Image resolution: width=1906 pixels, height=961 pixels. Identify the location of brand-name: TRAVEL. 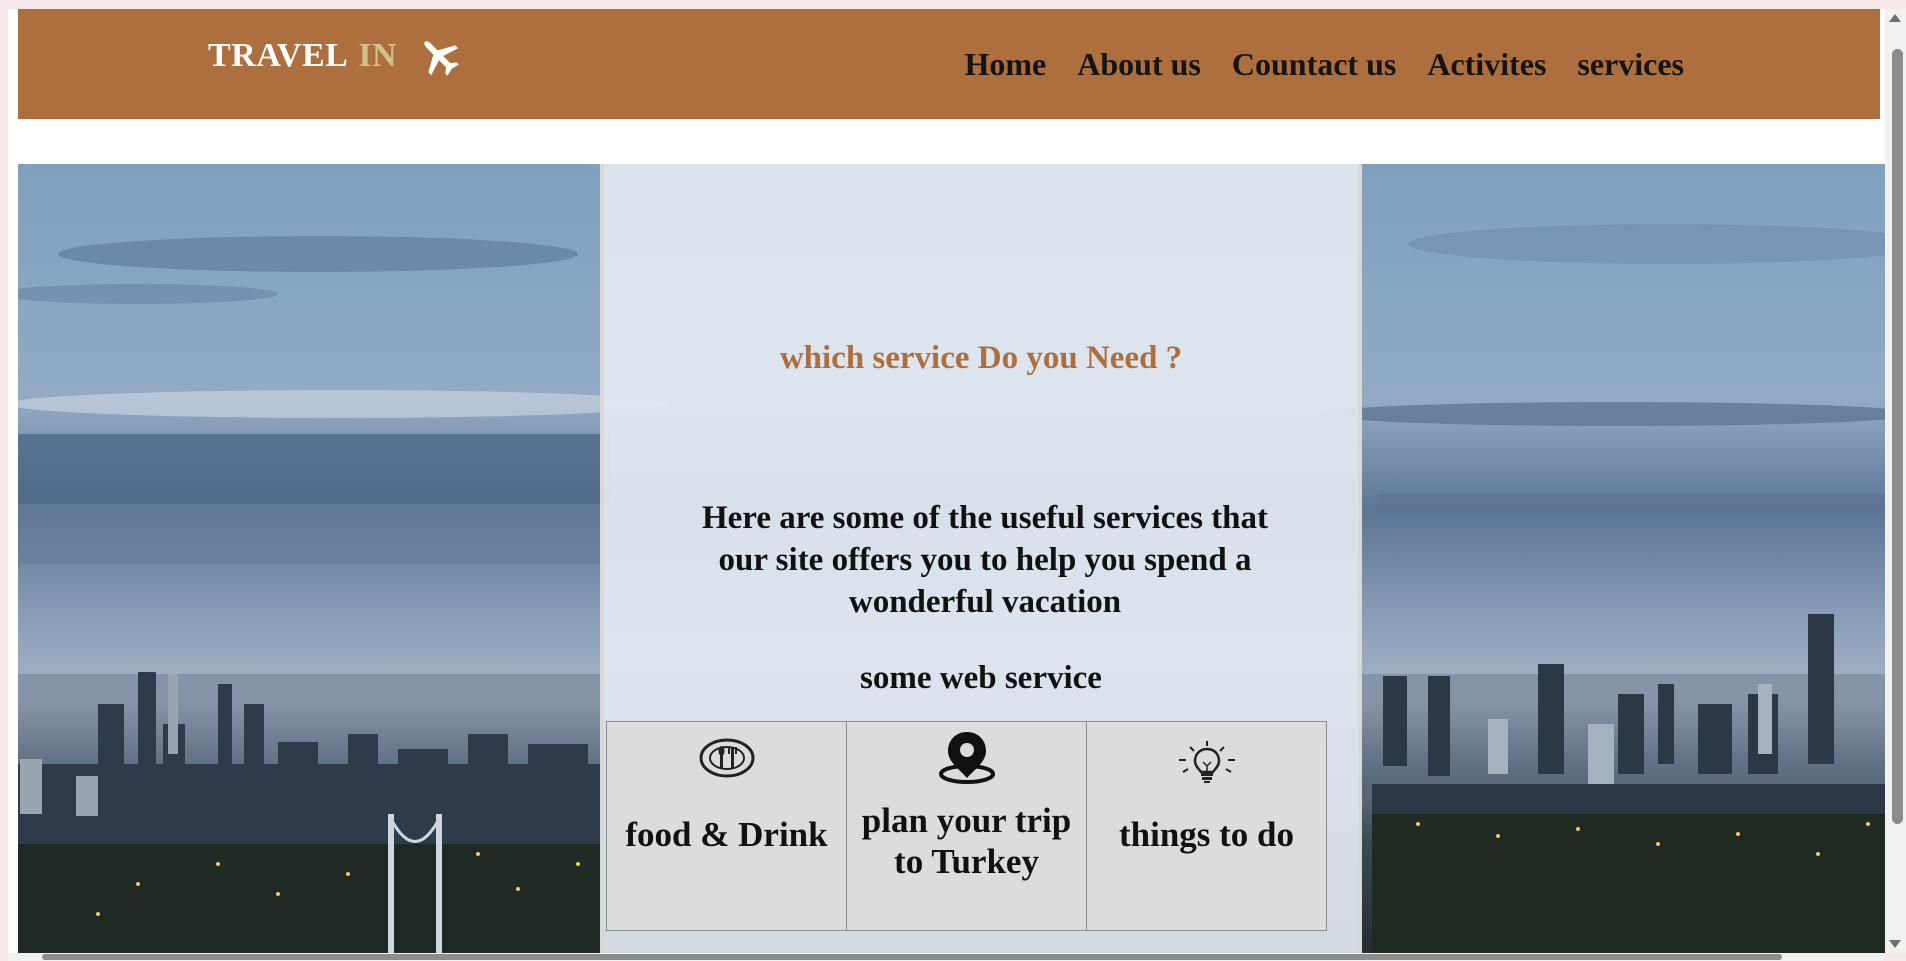
(278, 55).